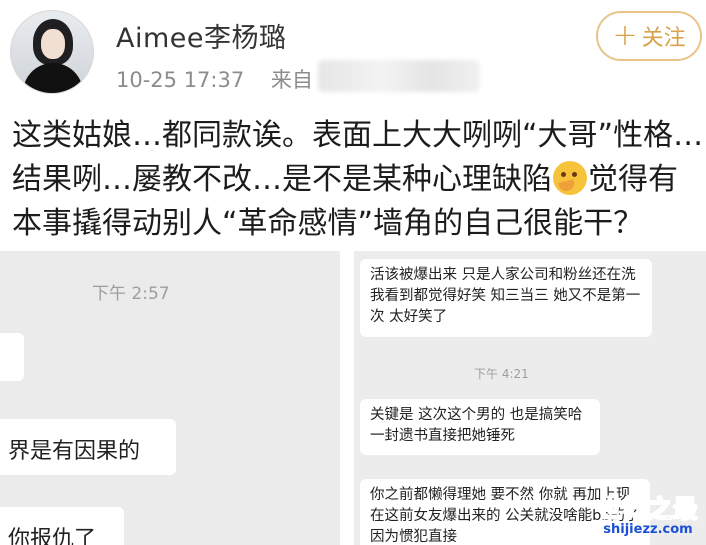 The image size is (706, 545). What do you see at coordinates (282, 179) in the screenshot?
I see `post-line-2-text: 结果咧…屡教不改…是不是某种心理缺陷` at bounding box center [282, 179].